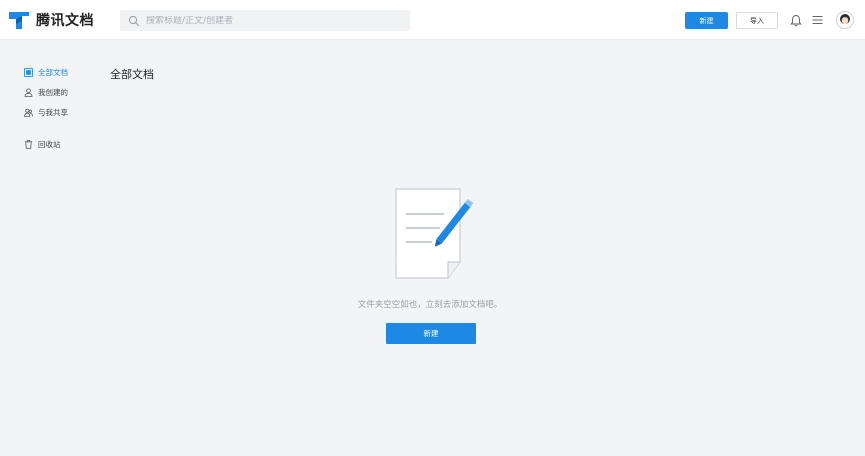  Describe the element at coordinates (28, 72) in the screenshot. I see `all-docs-icon` at that location.